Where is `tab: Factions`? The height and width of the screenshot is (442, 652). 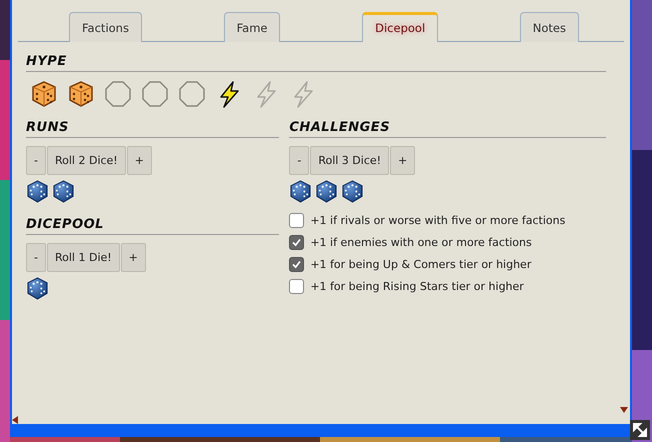
tab: Factions is located at coordinates (105, 27).